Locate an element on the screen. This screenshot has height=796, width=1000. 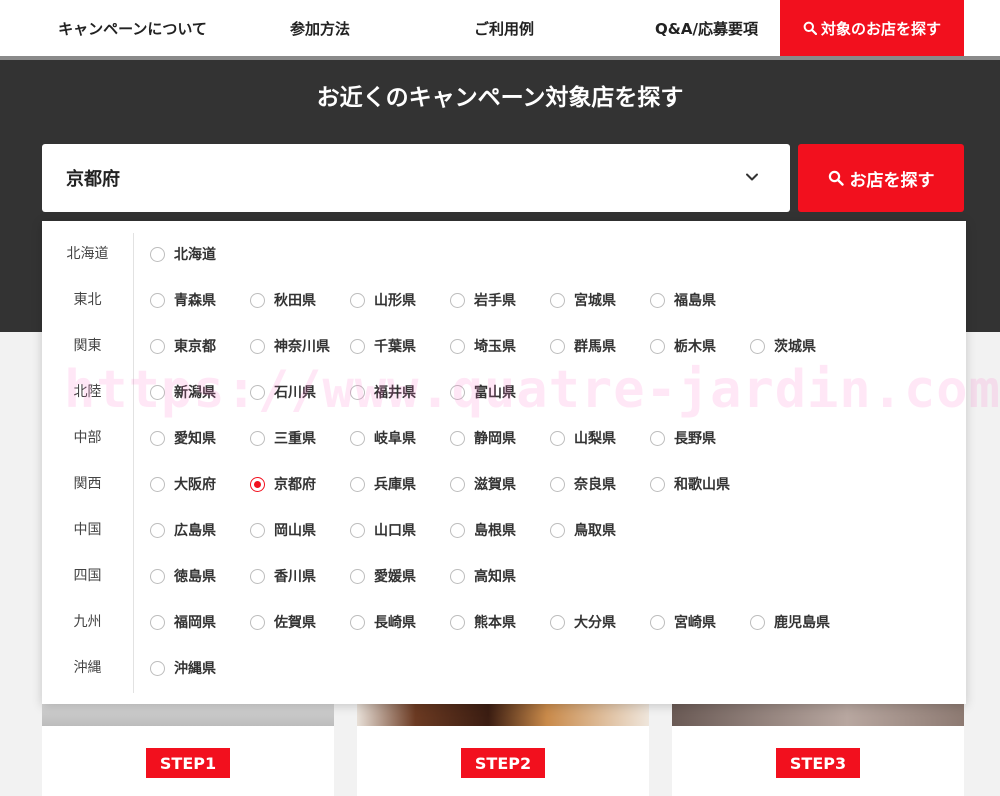
prefecture-option: 東京都 is located at coordinates (183, 346).